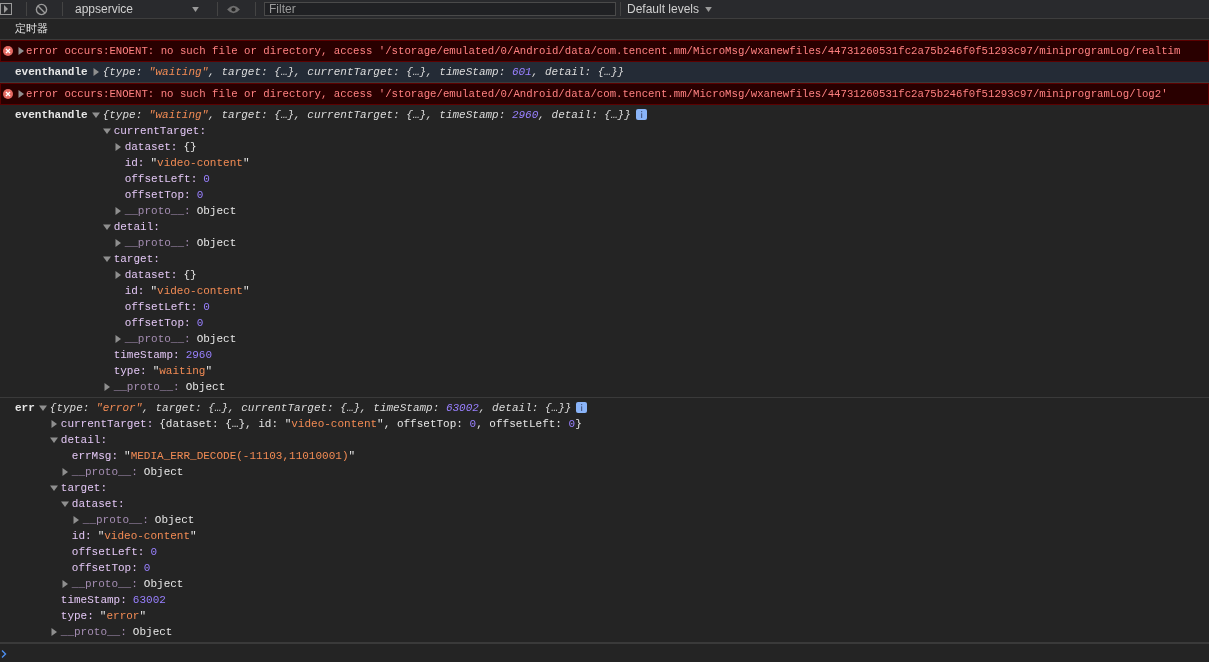 The height and width of the screenshot is (662, 1209). What do you see at coordinates (440, 9) in the screenshot?
I see `filter-field: Filter` at bounding box center [440, 9].